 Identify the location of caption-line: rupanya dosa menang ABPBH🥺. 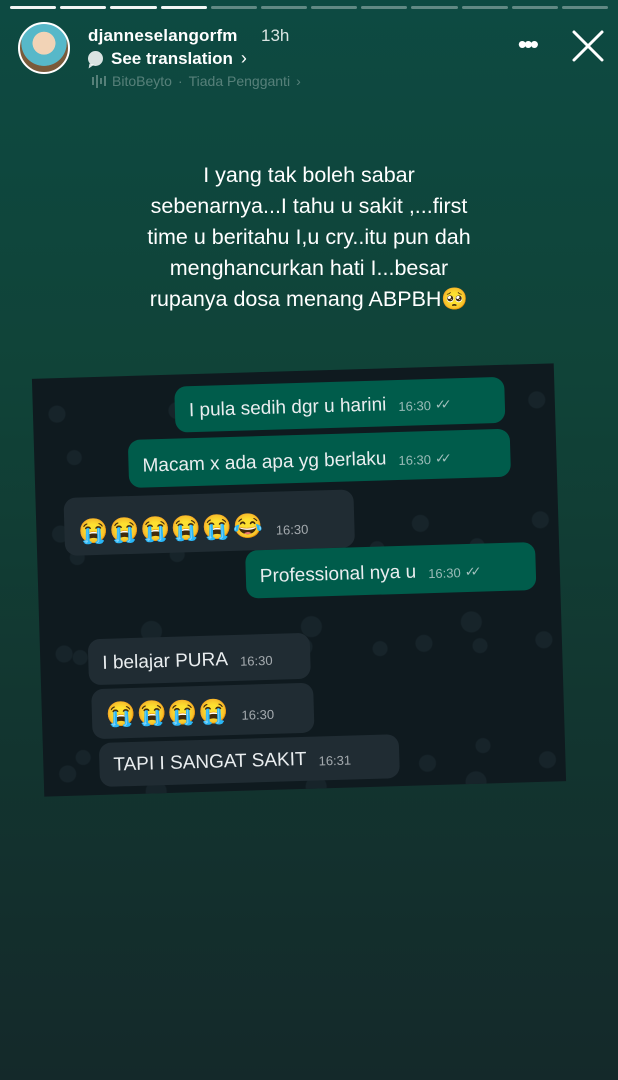
(309, 299).